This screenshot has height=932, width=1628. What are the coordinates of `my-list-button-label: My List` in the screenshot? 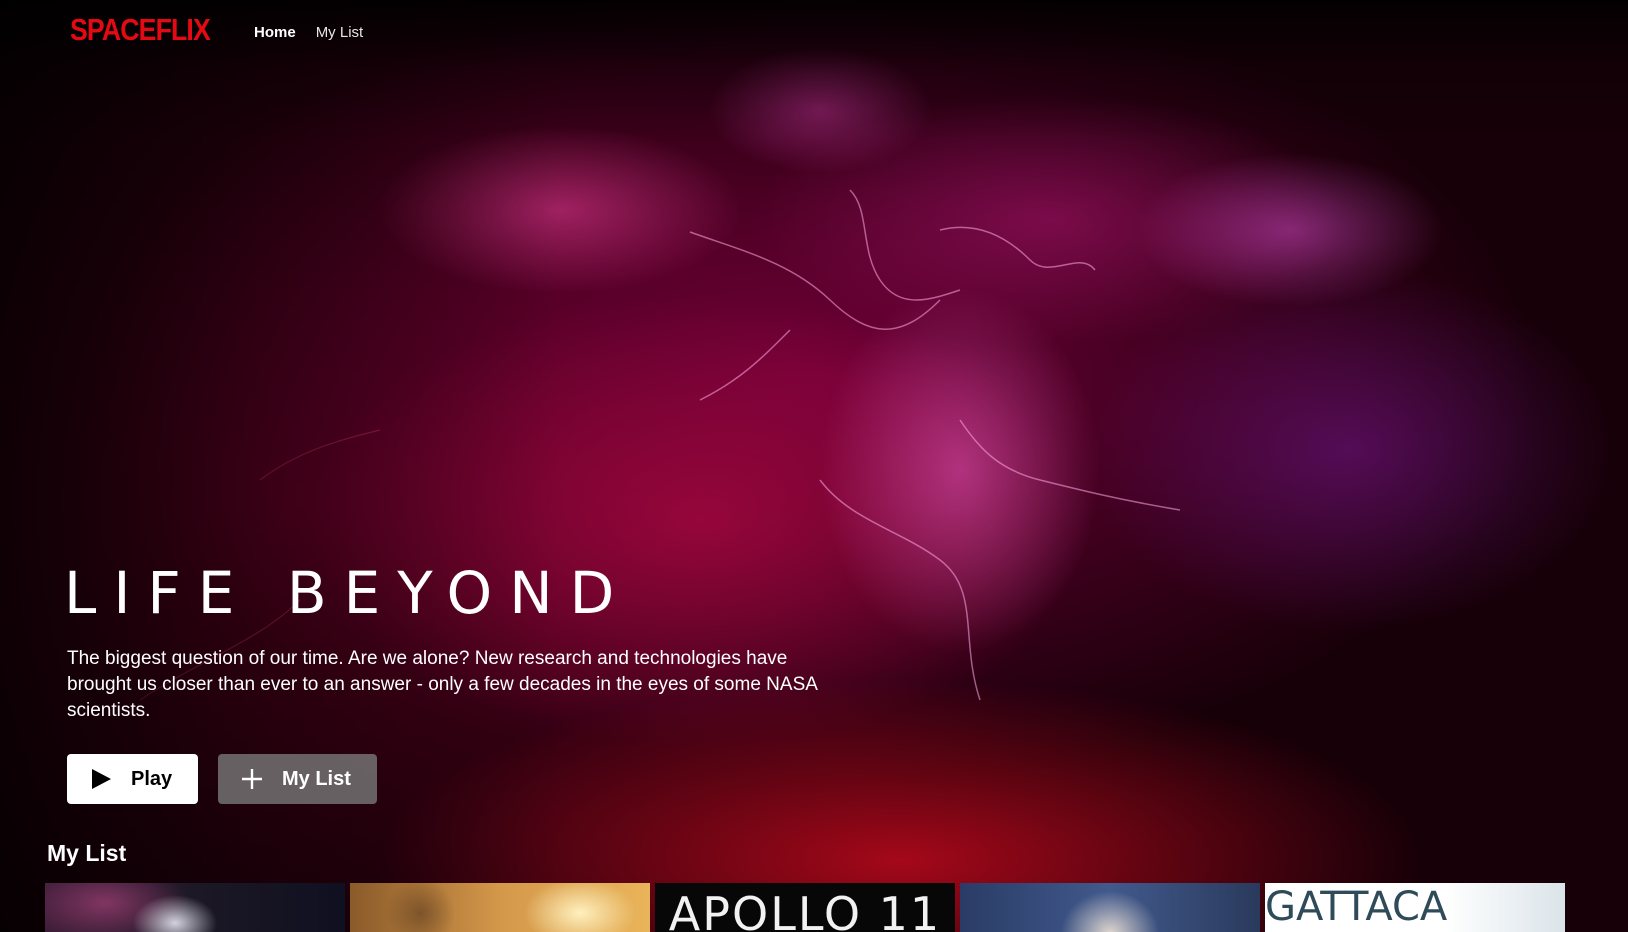 It's located at (316, 778).